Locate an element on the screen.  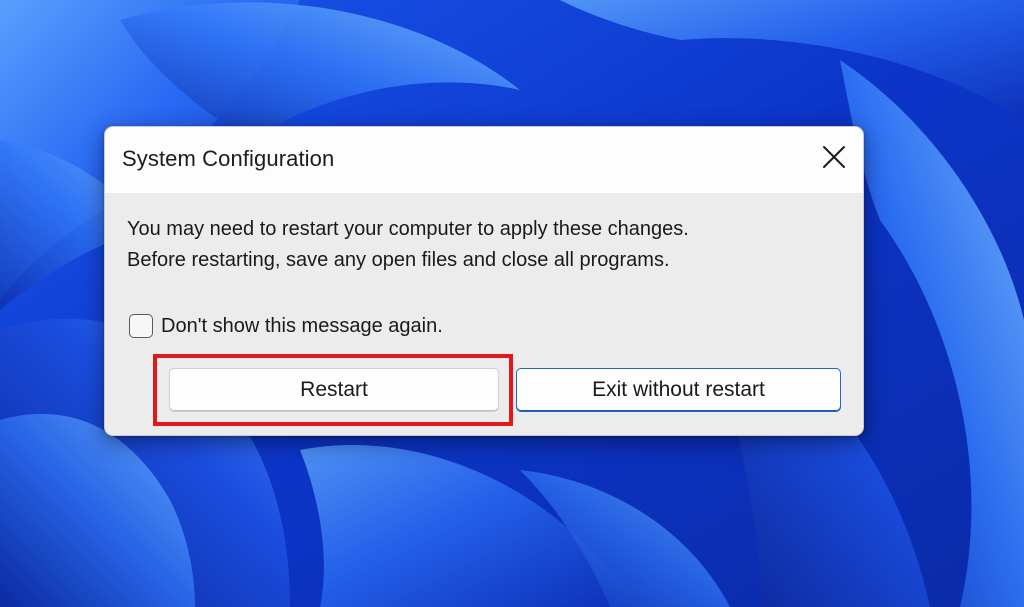
close-icon is located at coordinates (834, 157).